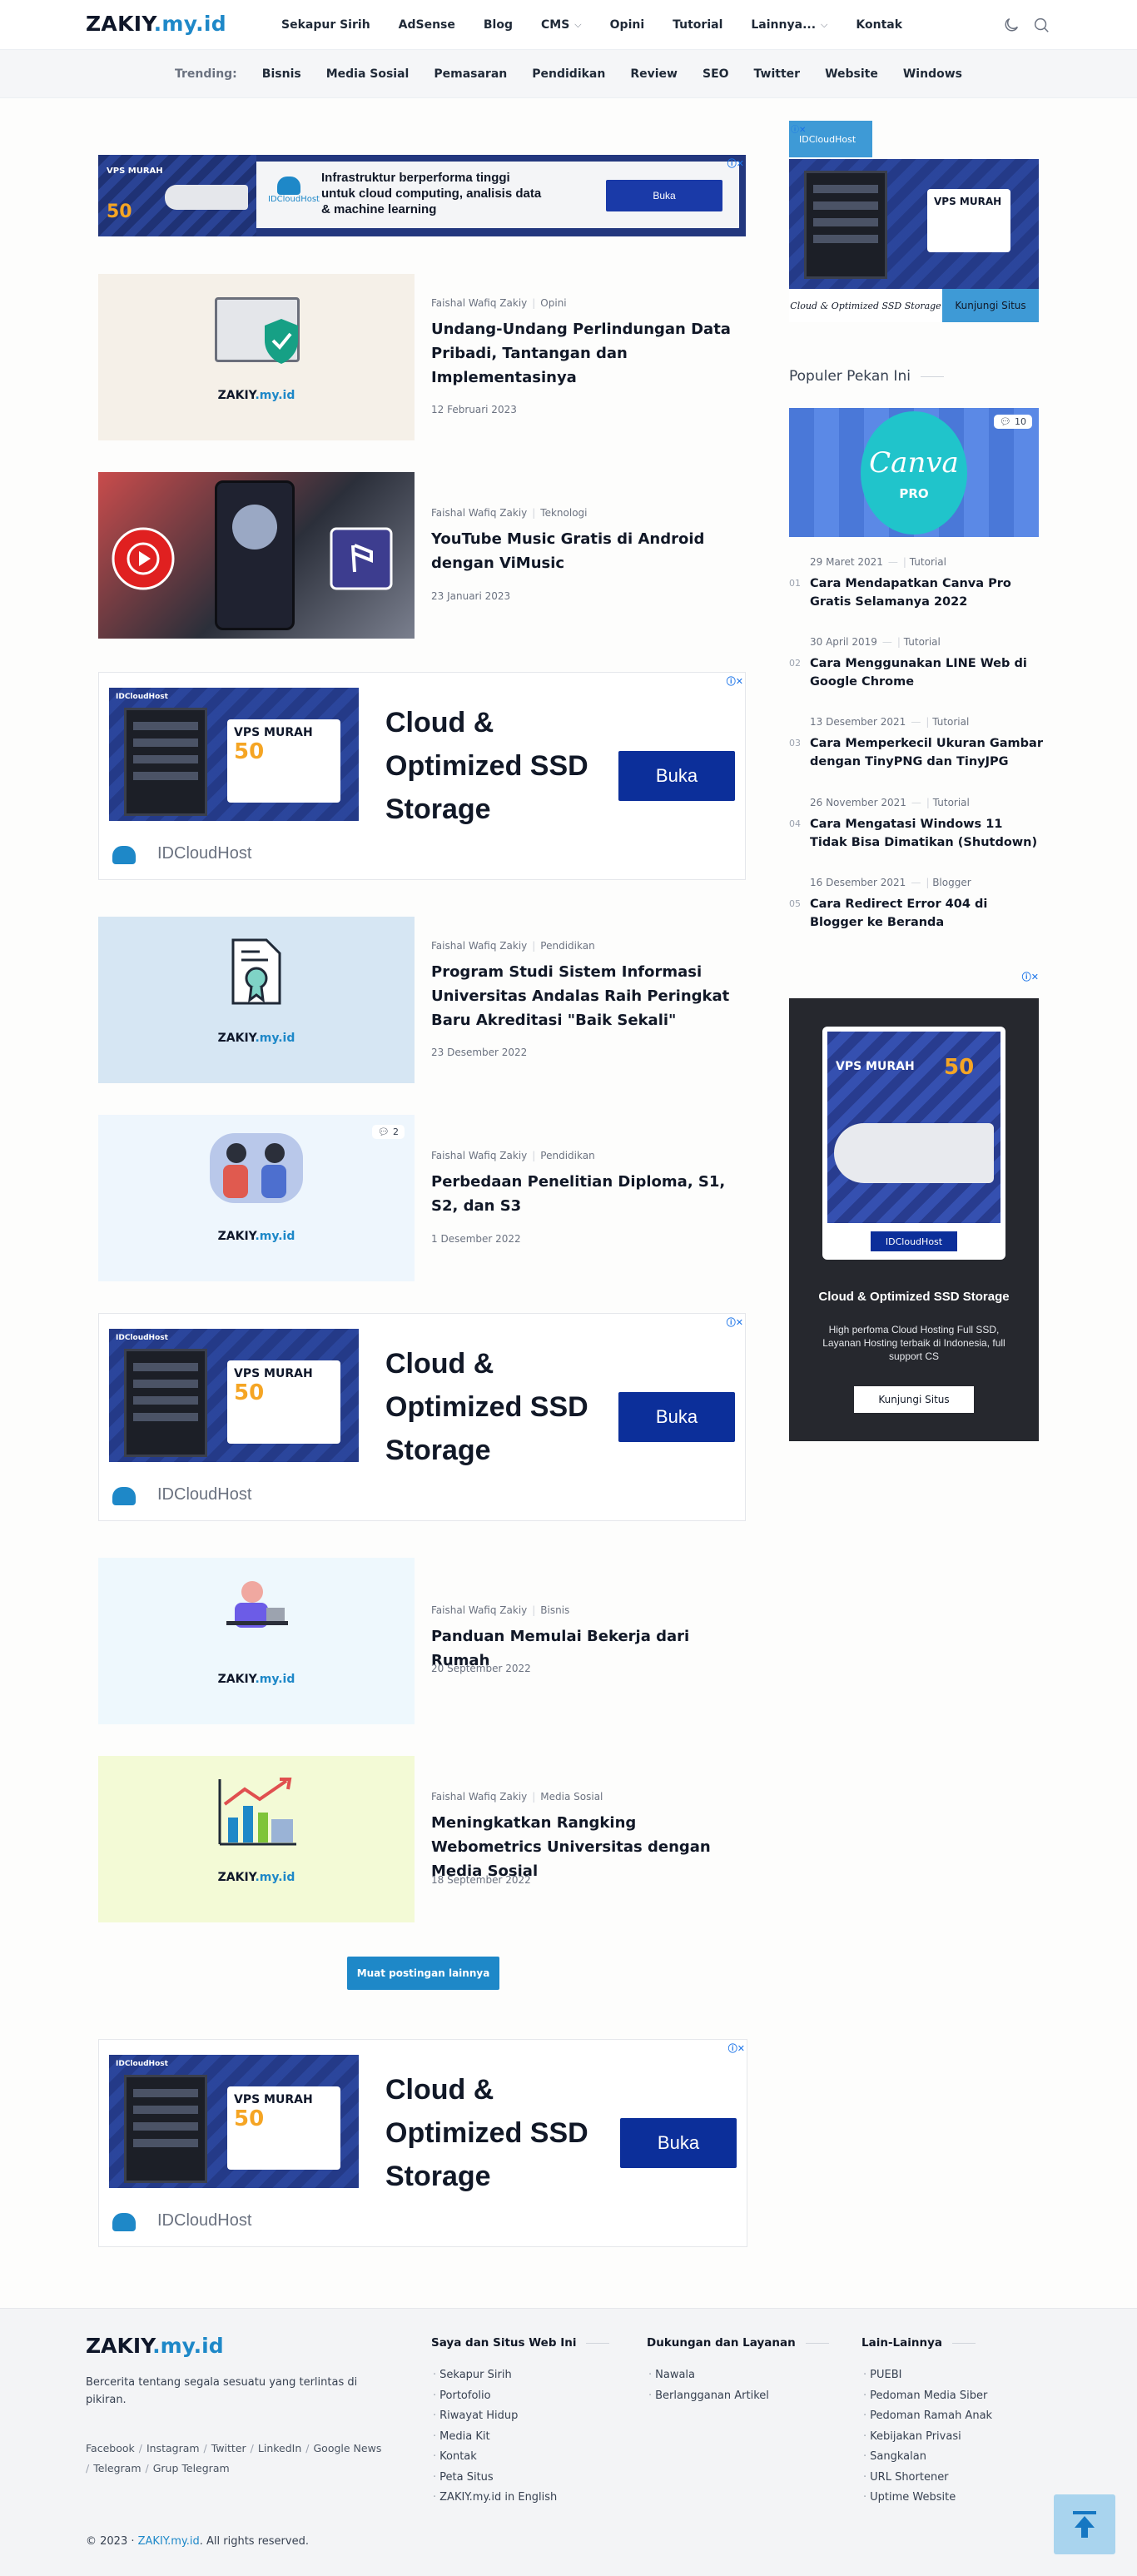  I want to click on skyscraper-ad-button: Kunjungi Situs, so click(914, 1399).